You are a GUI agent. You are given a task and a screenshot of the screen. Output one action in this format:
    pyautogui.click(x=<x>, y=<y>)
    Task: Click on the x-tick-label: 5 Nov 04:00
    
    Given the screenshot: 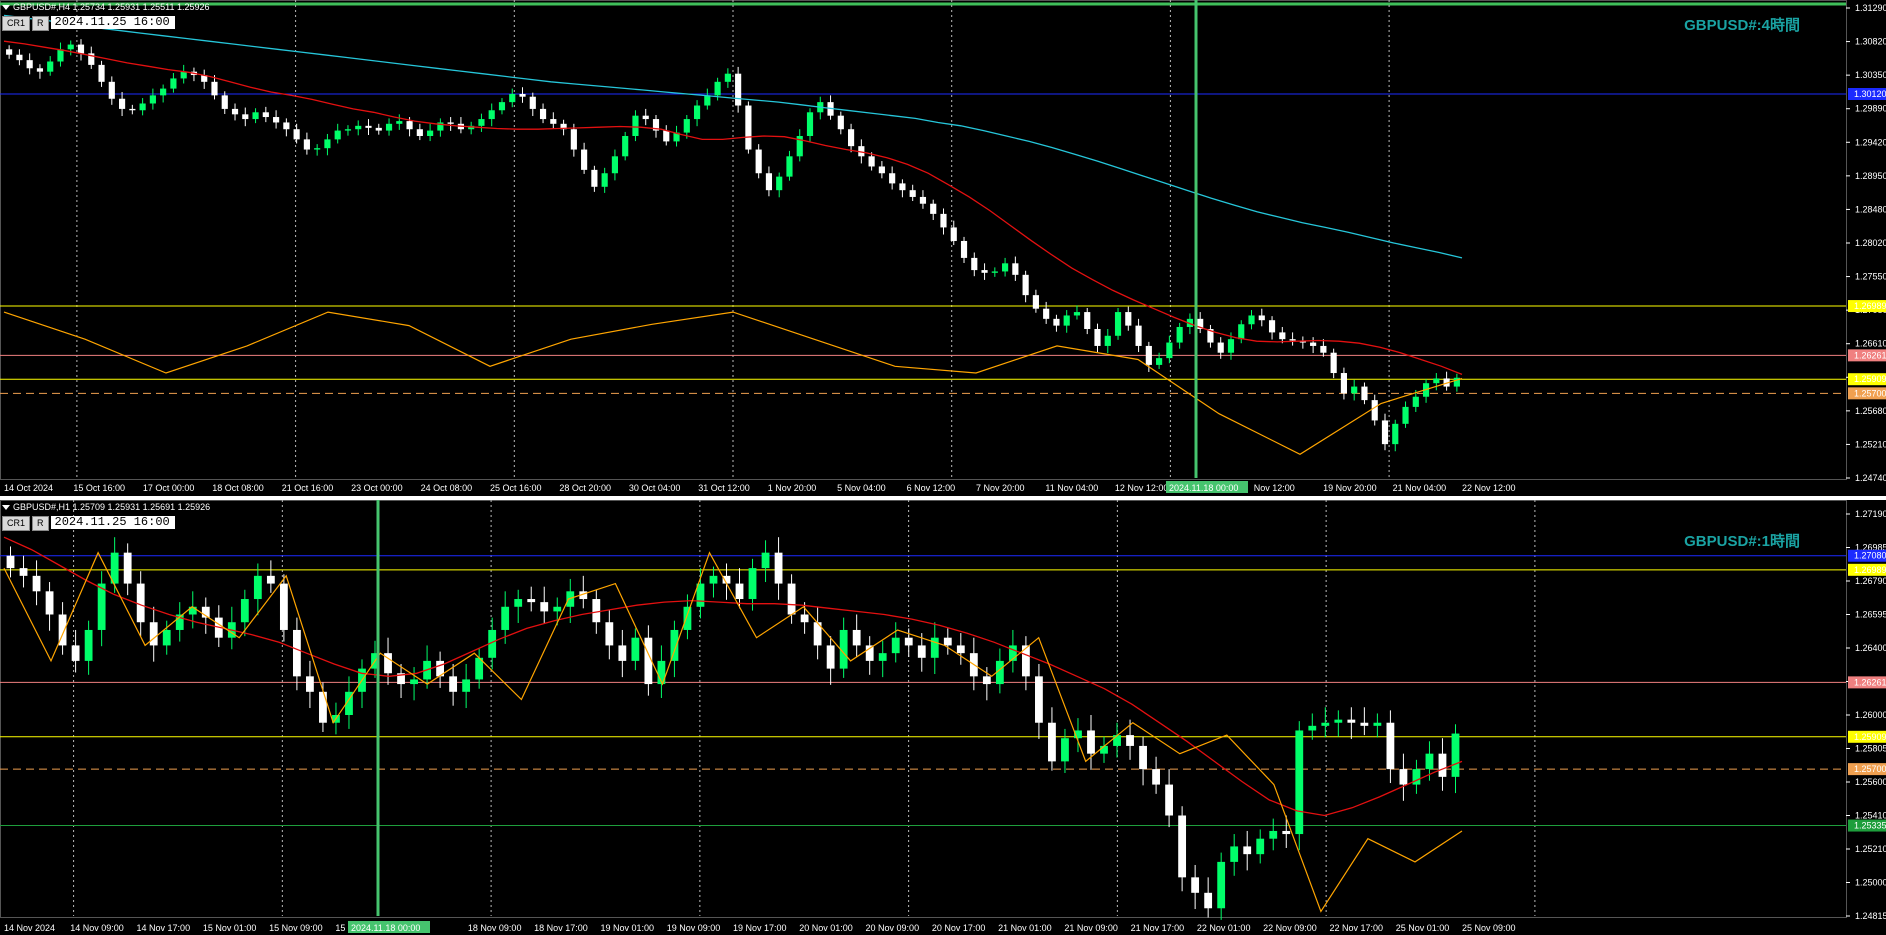 What is the action you would take?
    pyautogui.click(x=861, y=488)
    